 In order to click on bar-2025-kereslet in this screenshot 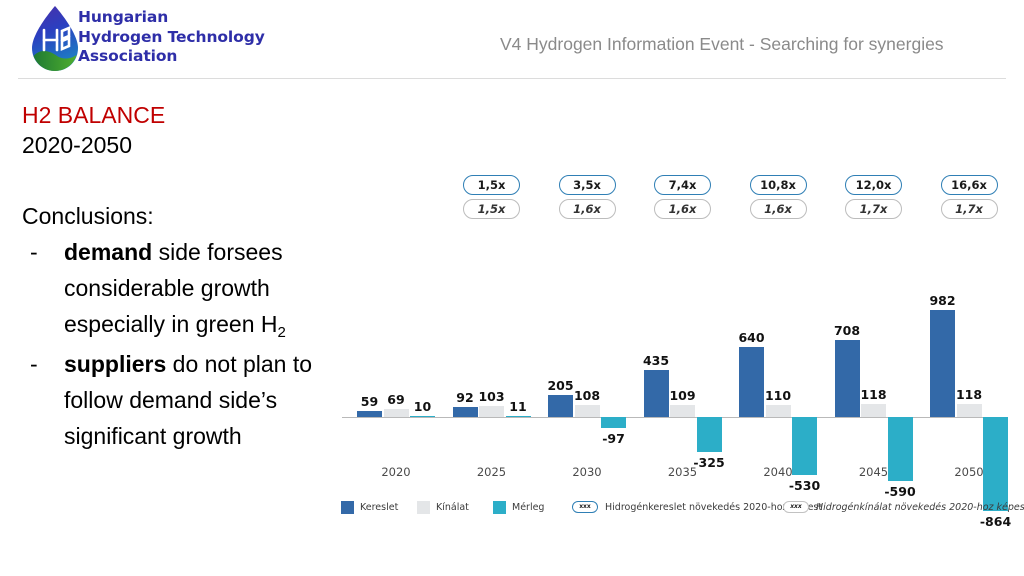, I will do `click(465, 411)`.